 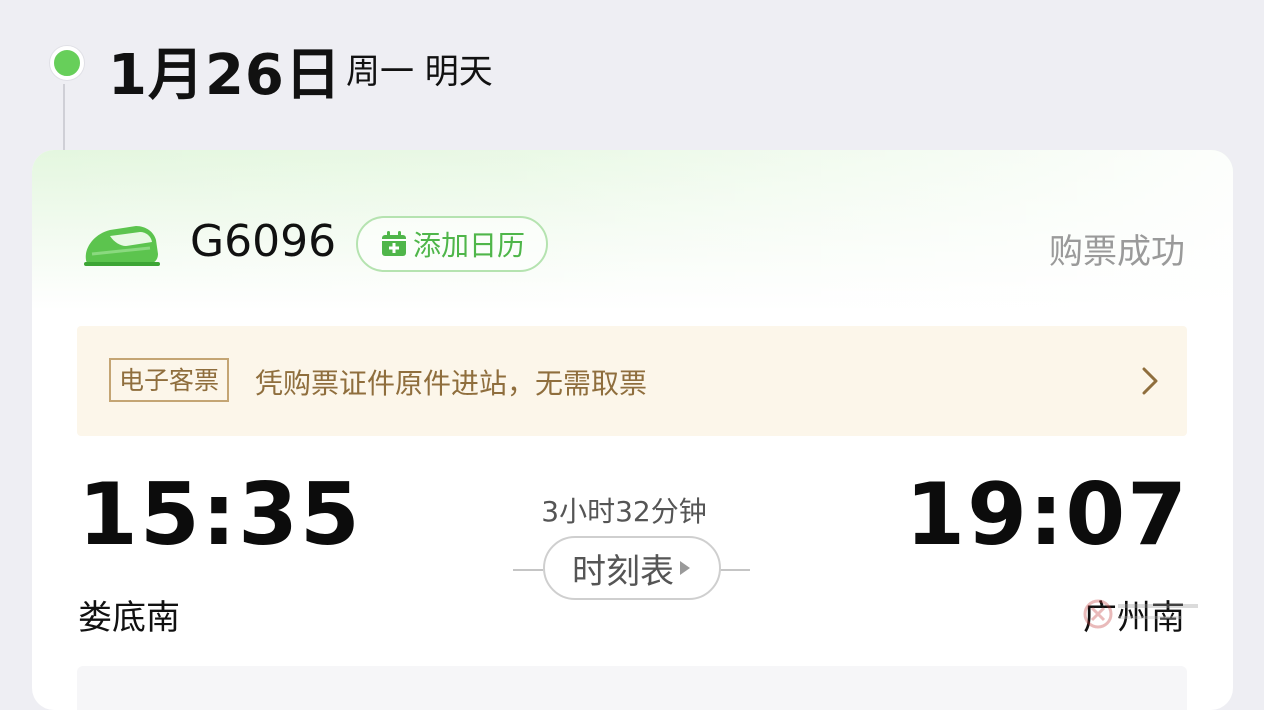 I want to click on add-calendar-label: 添加日历, so click(x=468, y=245).